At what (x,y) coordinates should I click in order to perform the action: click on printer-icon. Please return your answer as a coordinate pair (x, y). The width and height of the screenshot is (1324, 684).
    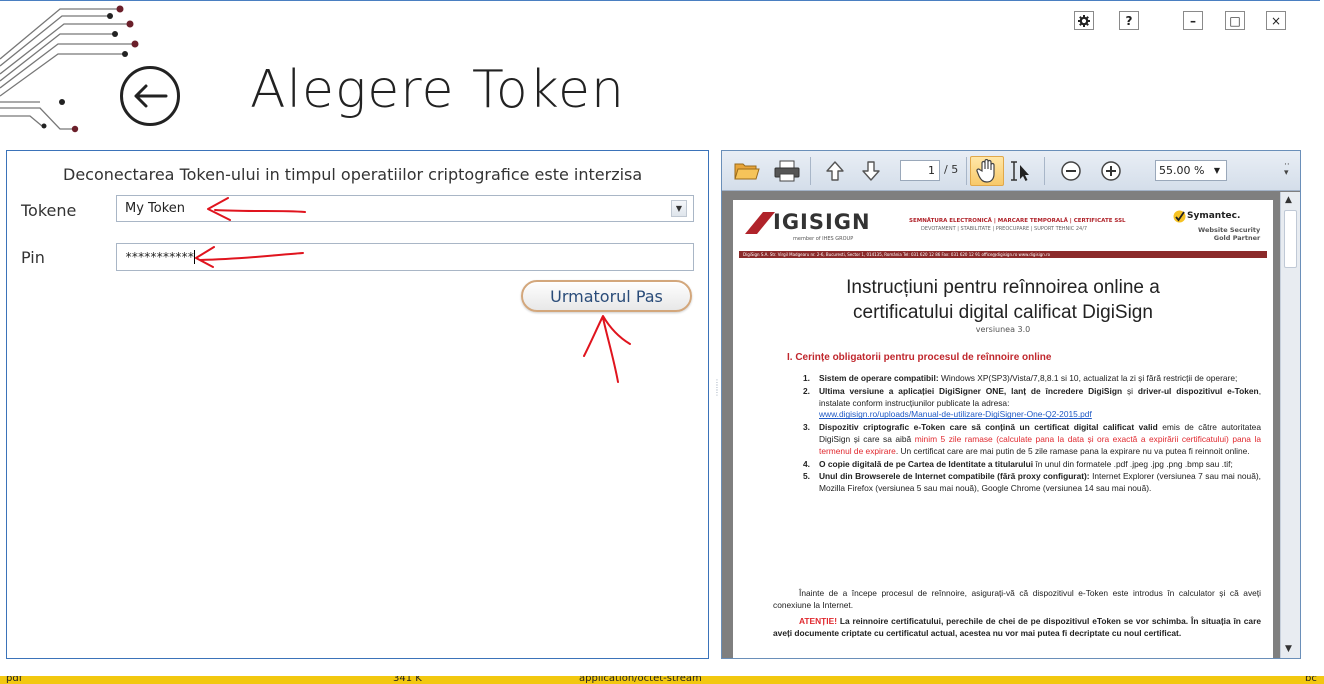
    Looking at the image, I should click on (787, 171).